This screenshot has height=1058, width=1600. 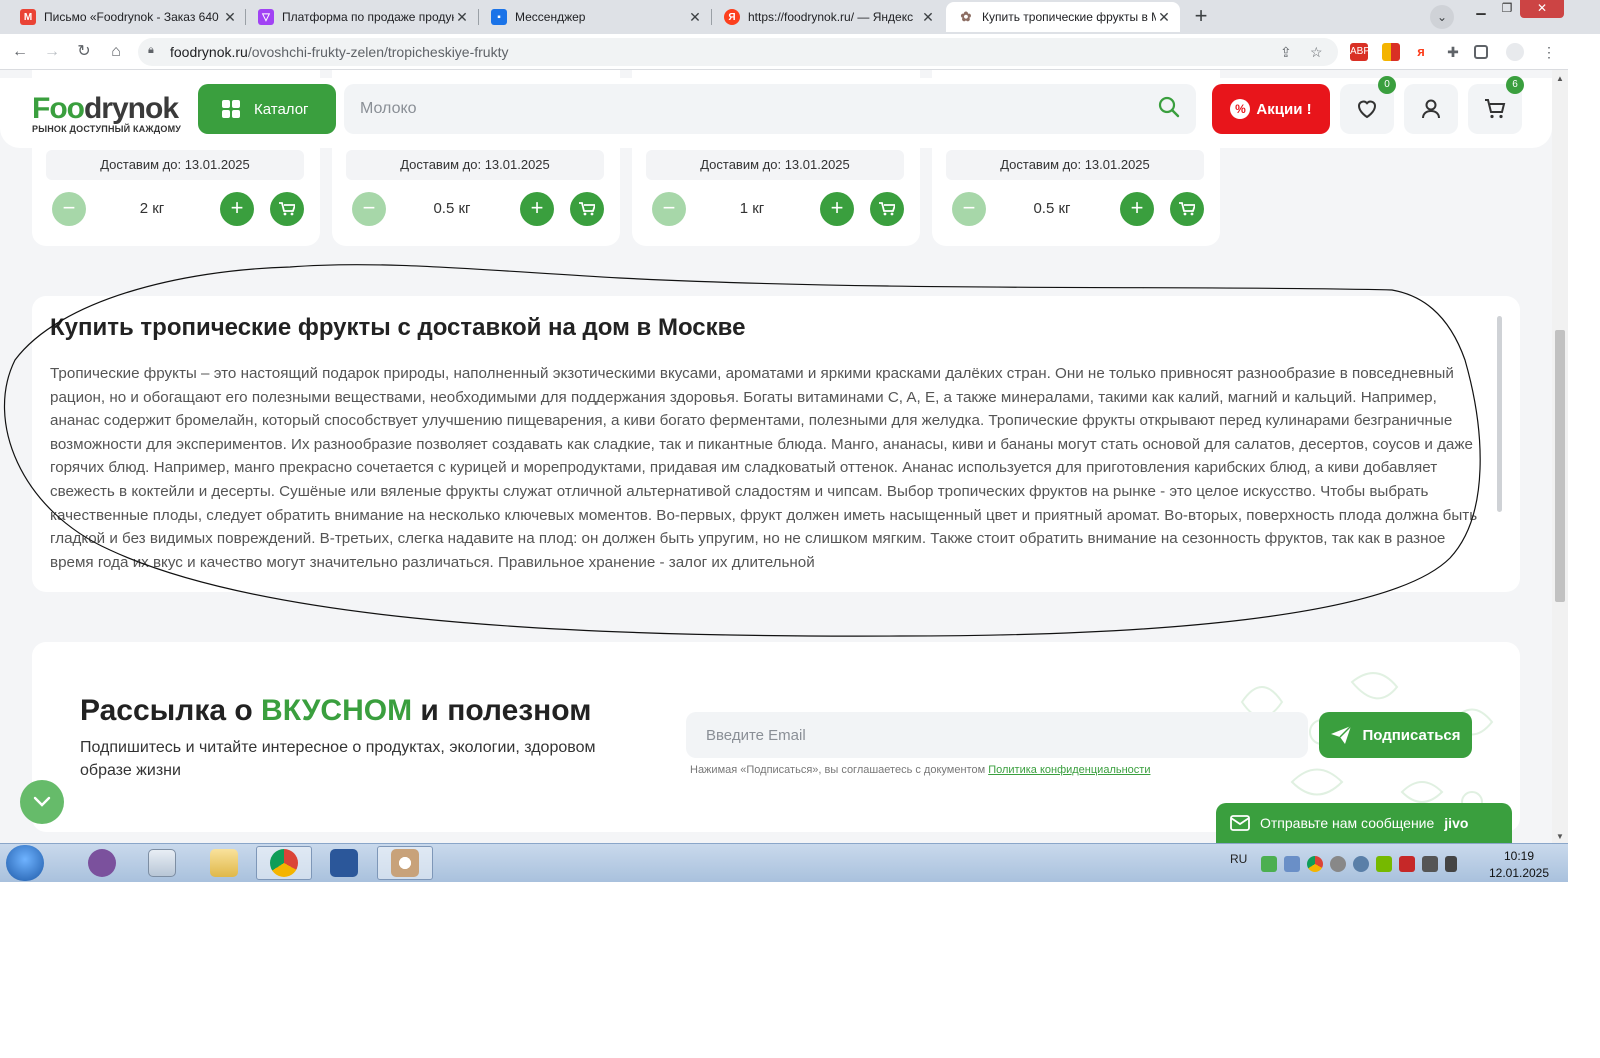 What do you see at coordinates (1519, 865) in the screenshot?
I see `clock: 10:19 12.01.2025` at bounding box center [1519, 865].